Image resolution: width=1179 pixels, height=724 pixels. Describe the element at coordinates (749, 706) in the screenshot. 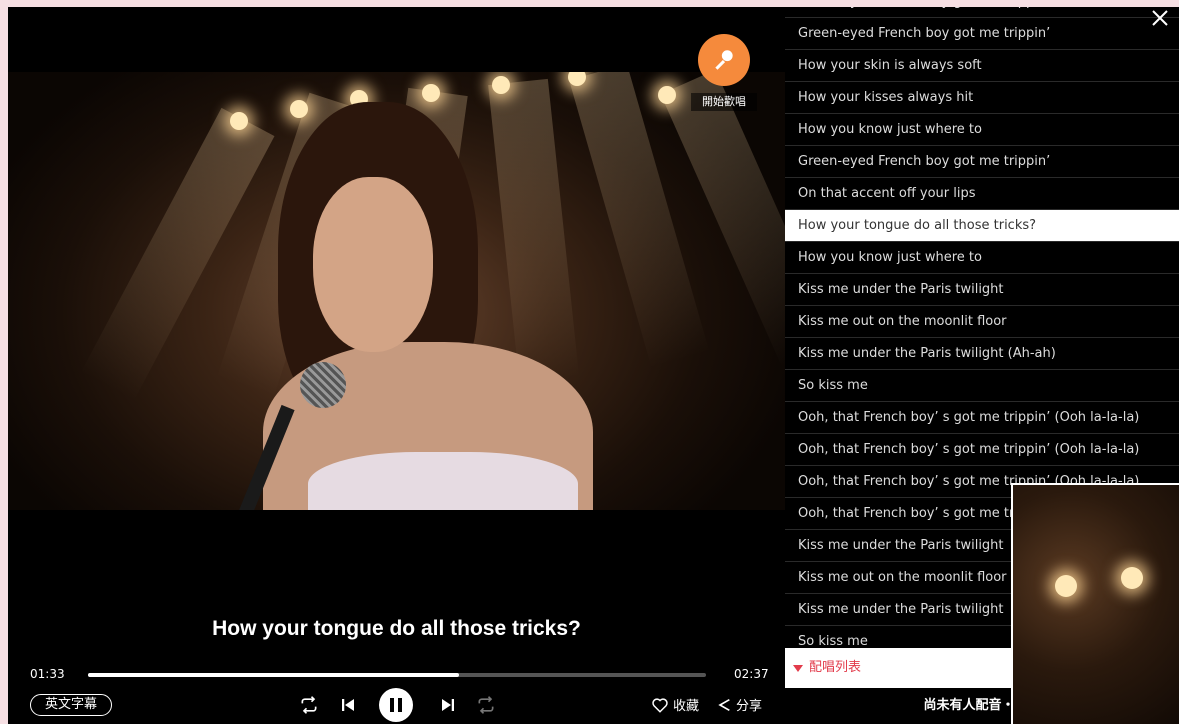

I see `share-label: 分享` at that location.